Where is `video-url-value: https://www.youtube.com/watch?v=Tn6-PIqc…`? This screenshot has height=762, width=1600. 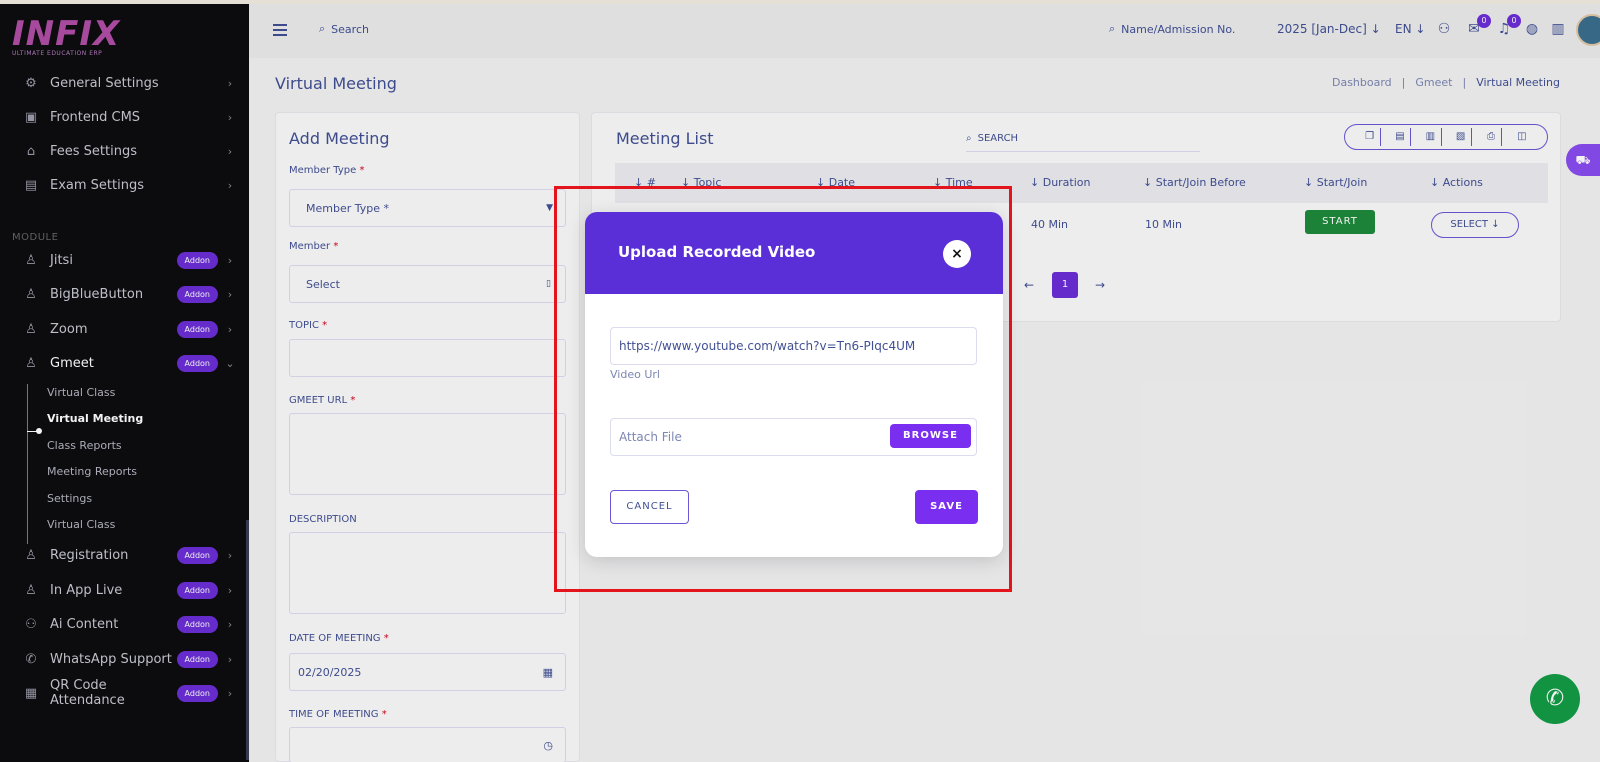
video-url-value: https://www.youtube.com/watch?v=Tn6-PIqc… is located at coordinates (767, 346).